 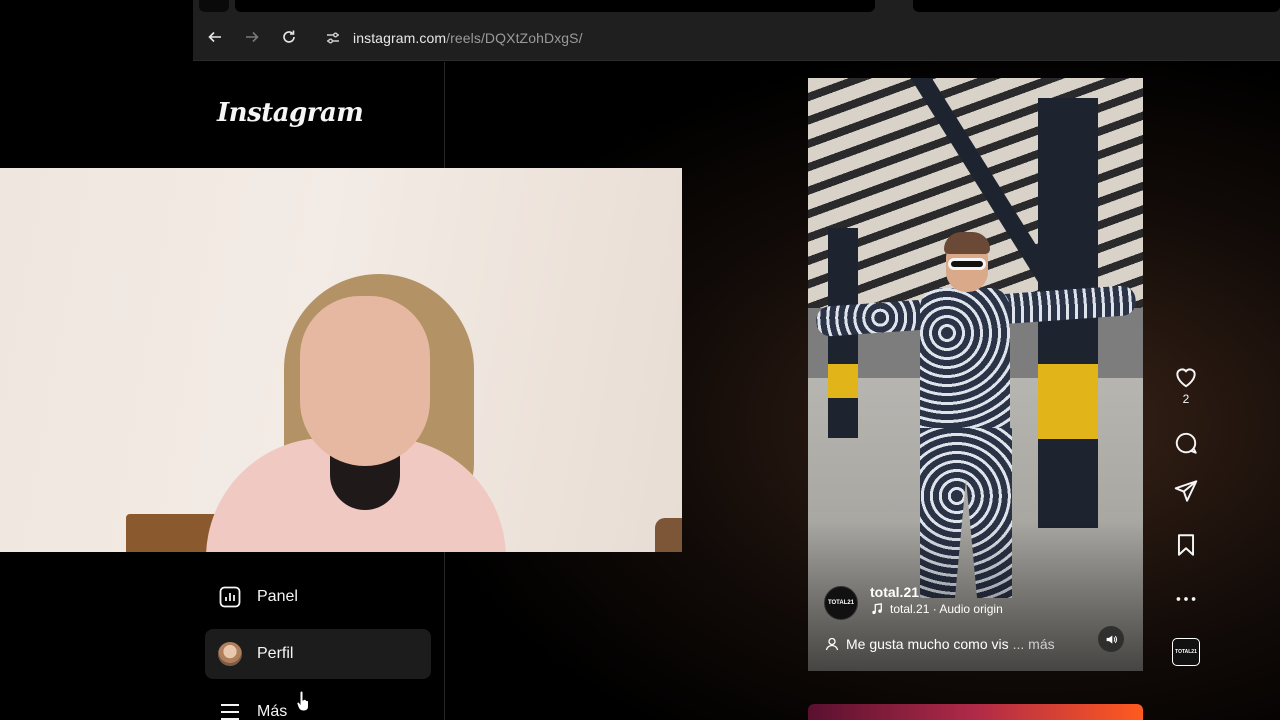 I want to click on caption: Me gusta mucho como vis ... más, so click(x=939, y=644).